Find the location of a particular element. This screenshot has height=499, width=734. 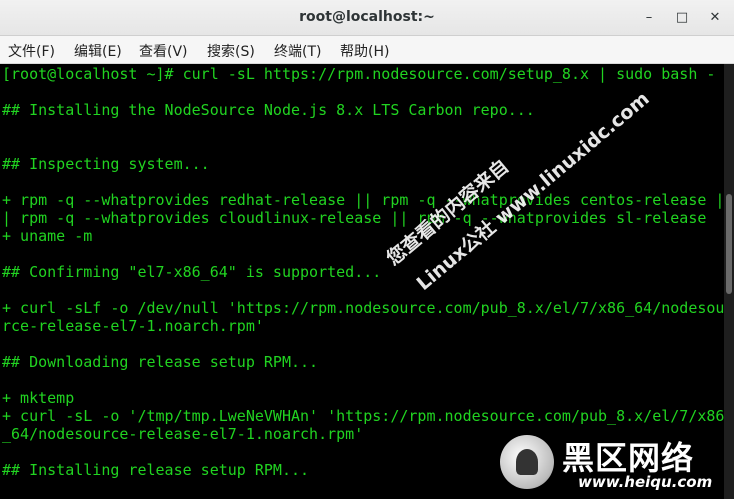

minimize-icon: – is located at coordinates (649, 18).